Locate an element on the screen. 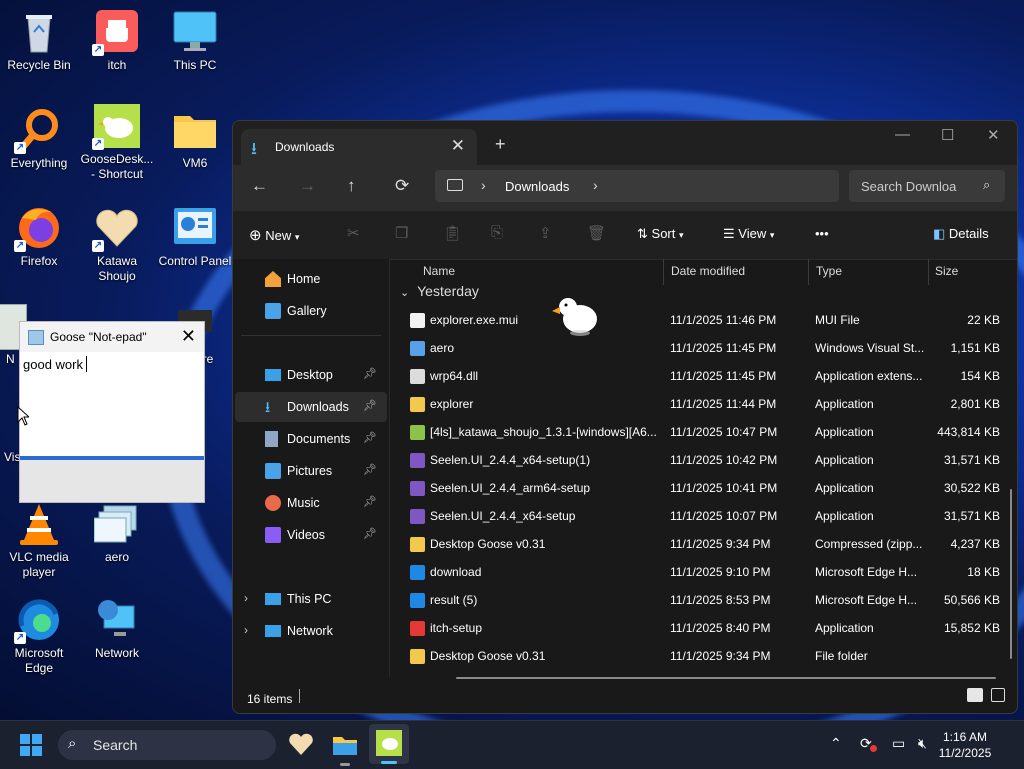 Image resolution: width=1024 pixels, height=769 pixels. nav-item-desktop: Desktop 📌︎ is located at coordinates (311, 375).